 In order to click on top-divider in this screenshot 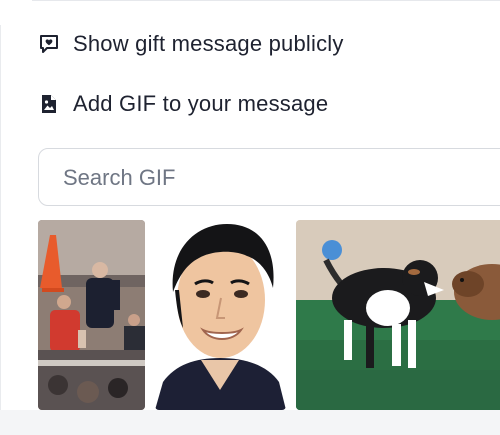, I will do `click(266, 0)`.